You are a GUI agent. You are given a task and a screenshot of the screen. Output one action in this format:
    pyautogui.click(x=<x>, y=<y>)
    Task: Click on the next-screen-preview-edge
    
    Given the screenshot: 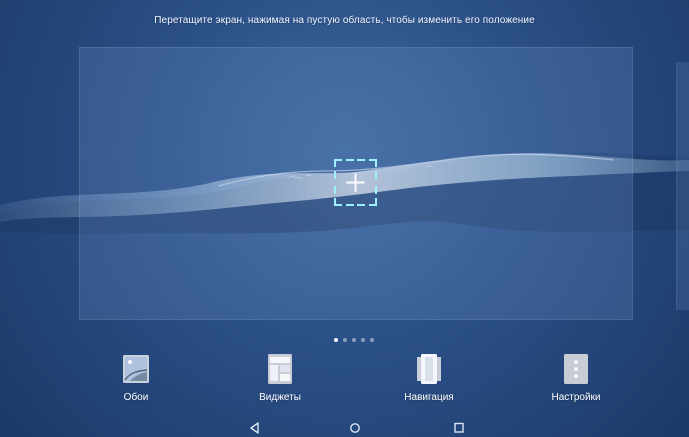 What is the action you would take?
    pyautogui.click(x=682, y=186)
    